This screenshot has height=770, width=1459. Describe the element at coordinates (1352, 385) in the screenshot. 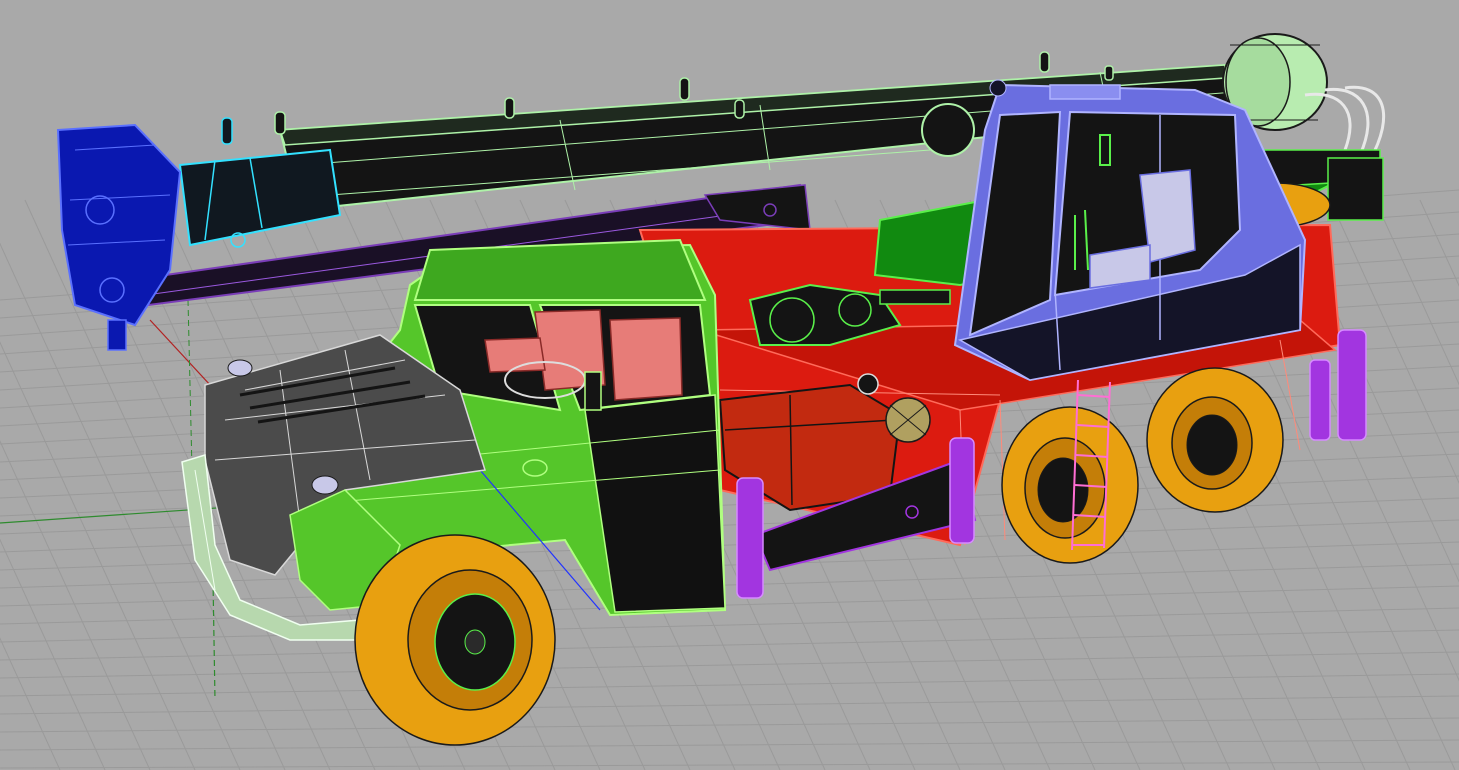

I see `rear-outrigger-leg` at that location.